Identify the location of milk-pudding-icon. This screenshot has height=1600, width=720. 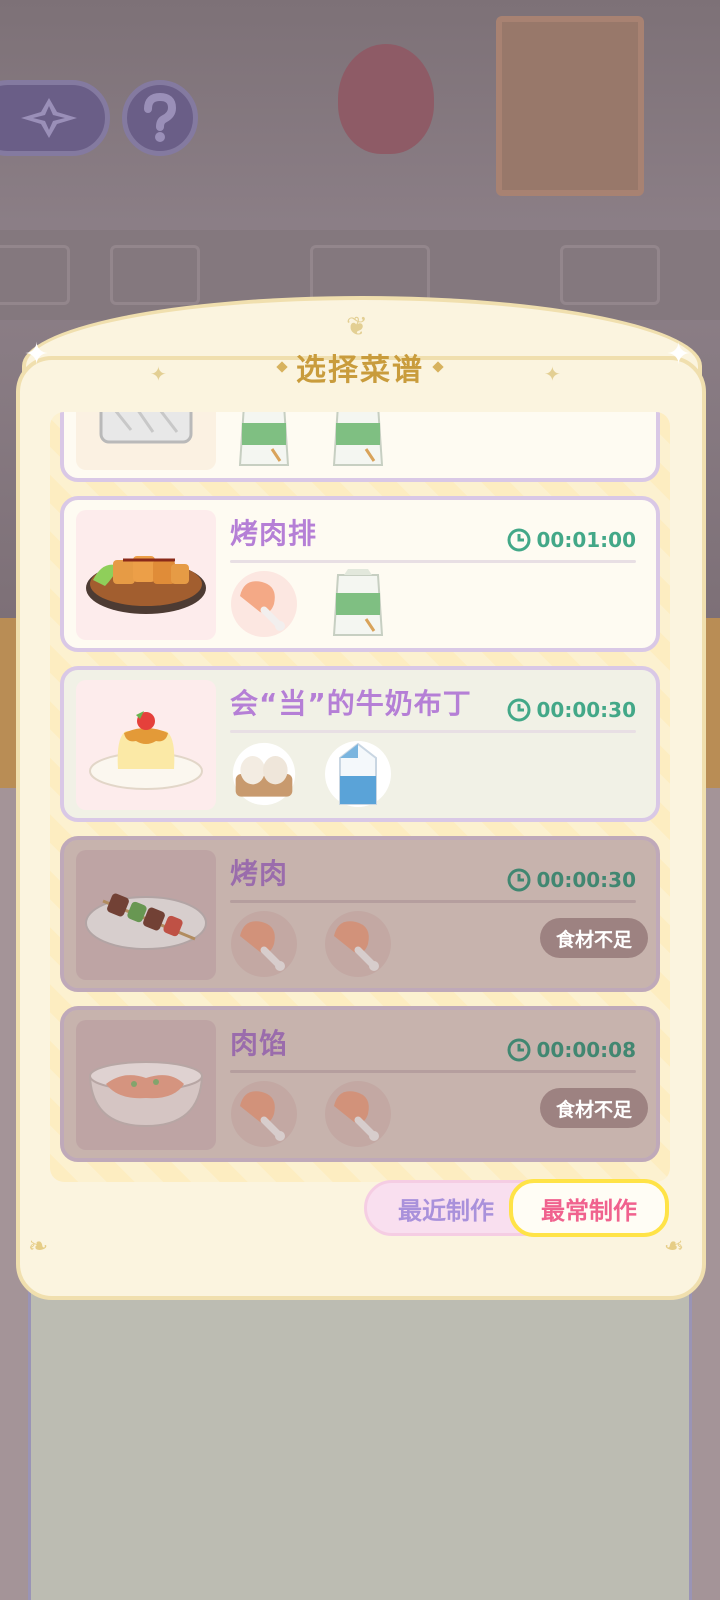
(146, 750).